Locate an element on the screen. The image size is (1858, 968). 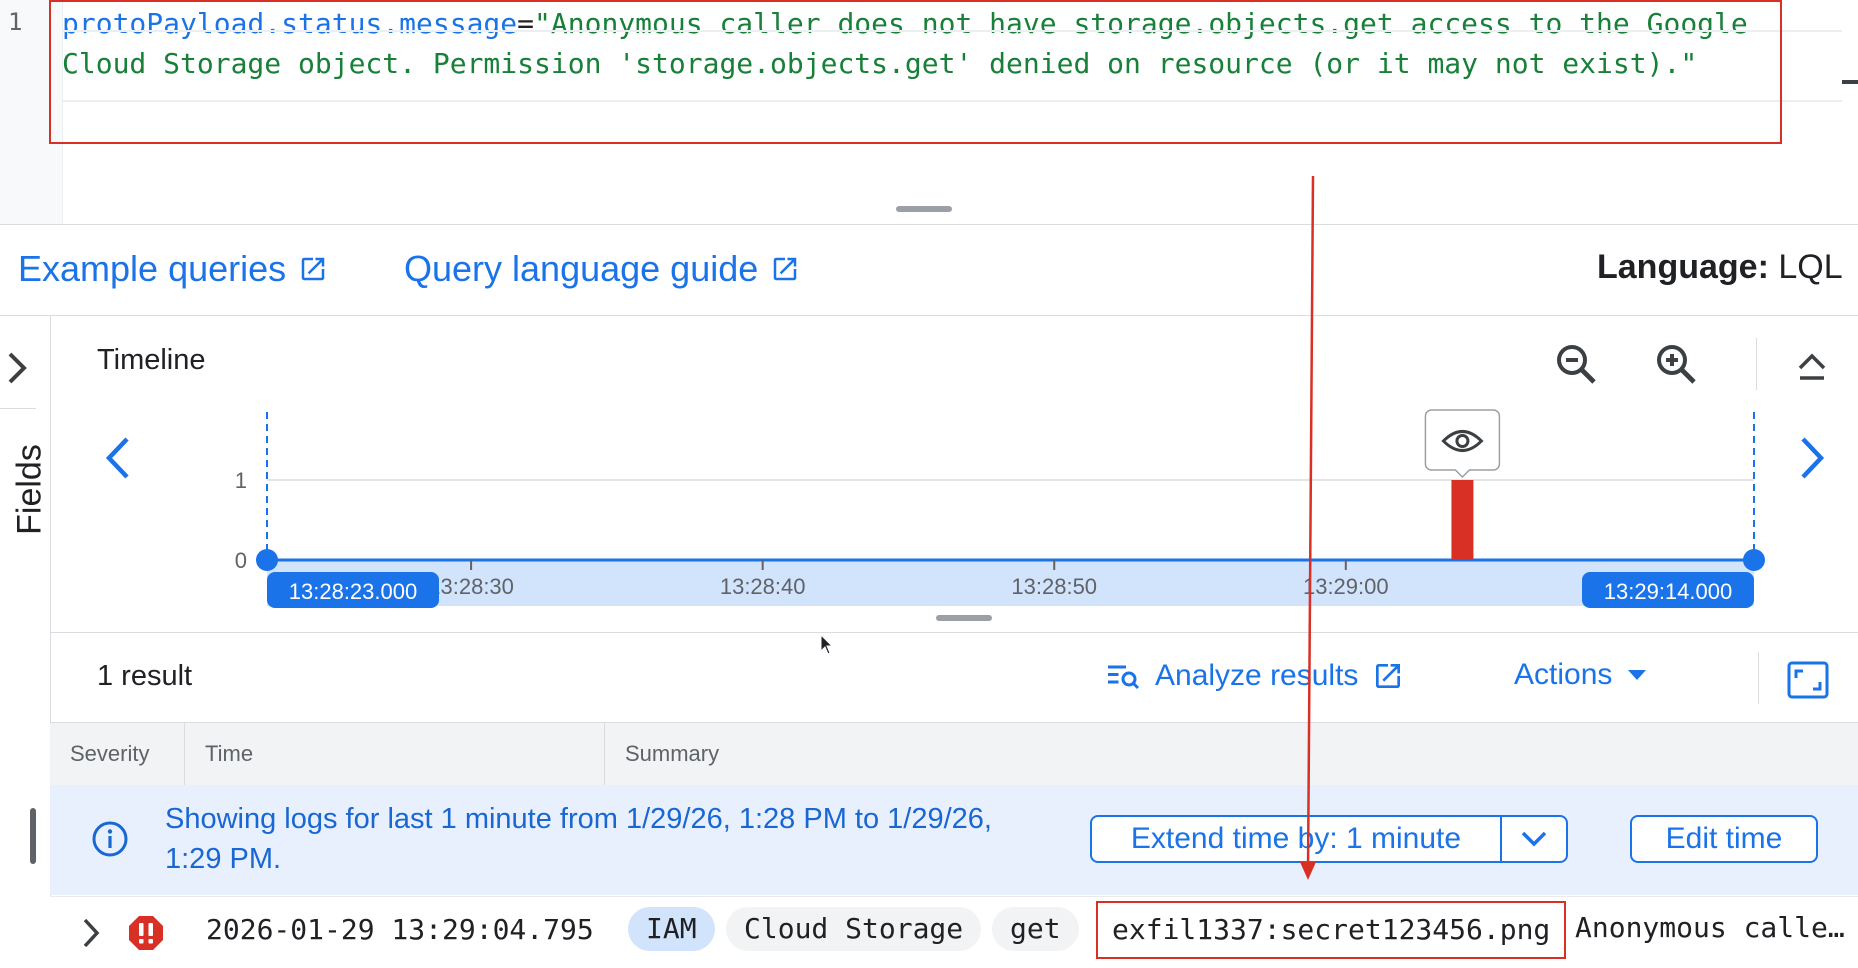
x-tick-label: 13:29:00 is located at coordinates (1346, 586).